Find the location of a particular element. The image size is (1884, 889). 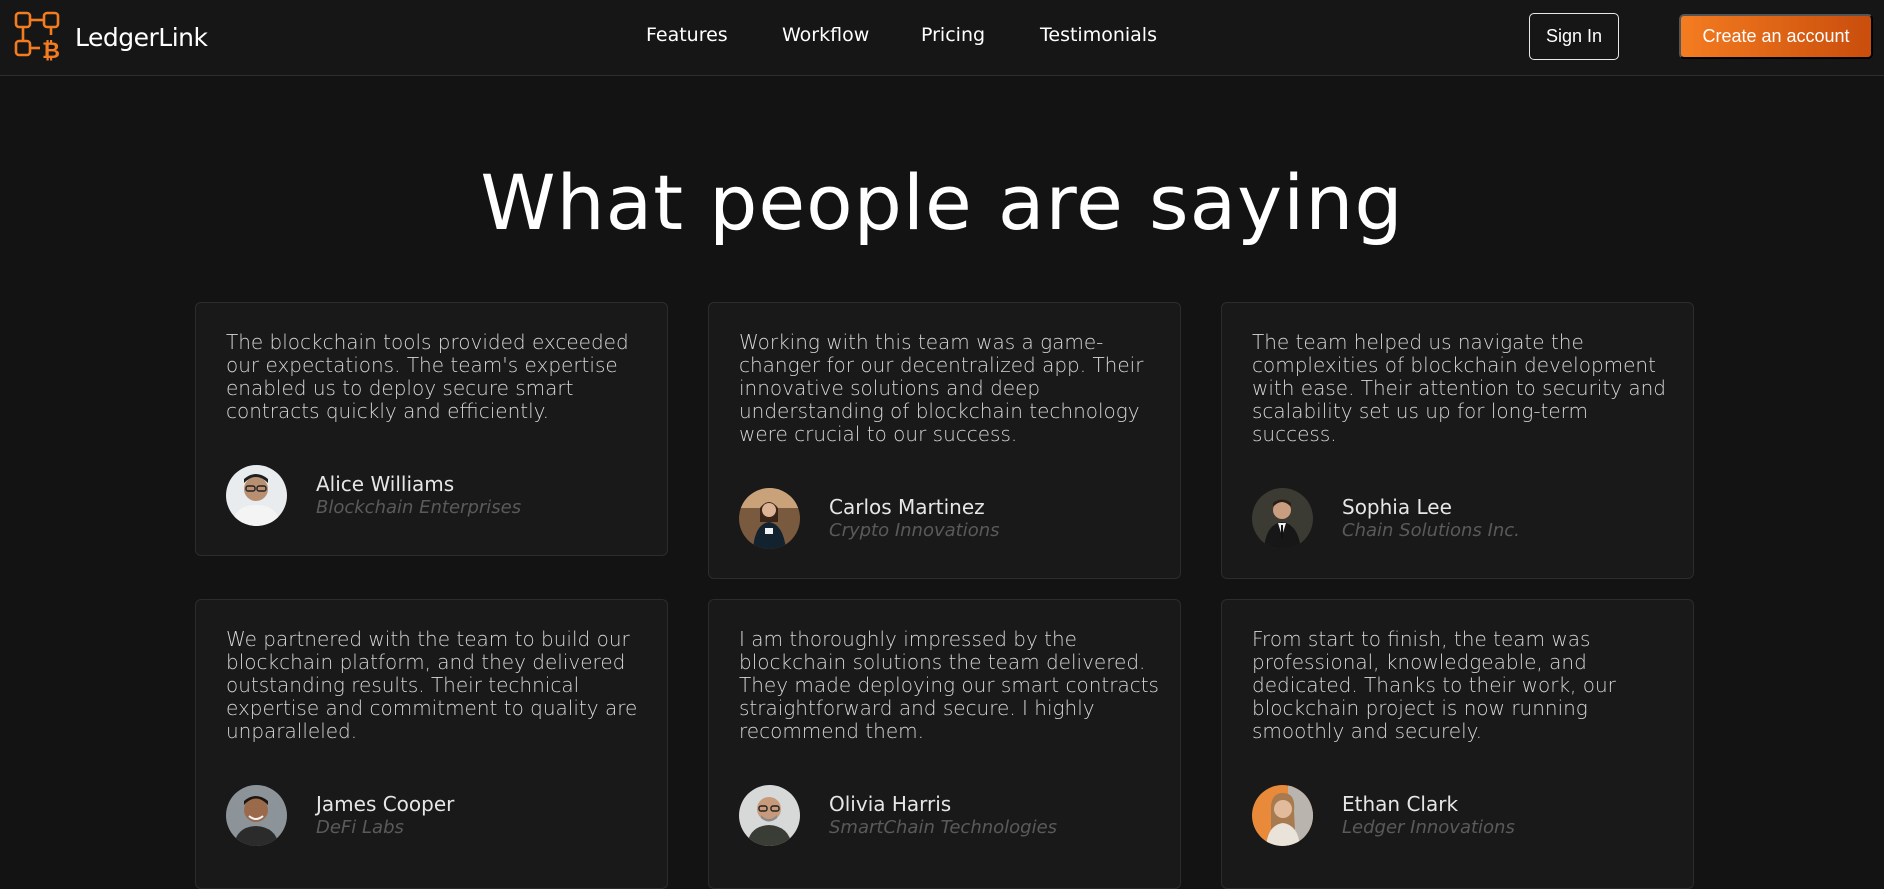

author-name: Sophia Lee is located at coordinates (1397, 506).